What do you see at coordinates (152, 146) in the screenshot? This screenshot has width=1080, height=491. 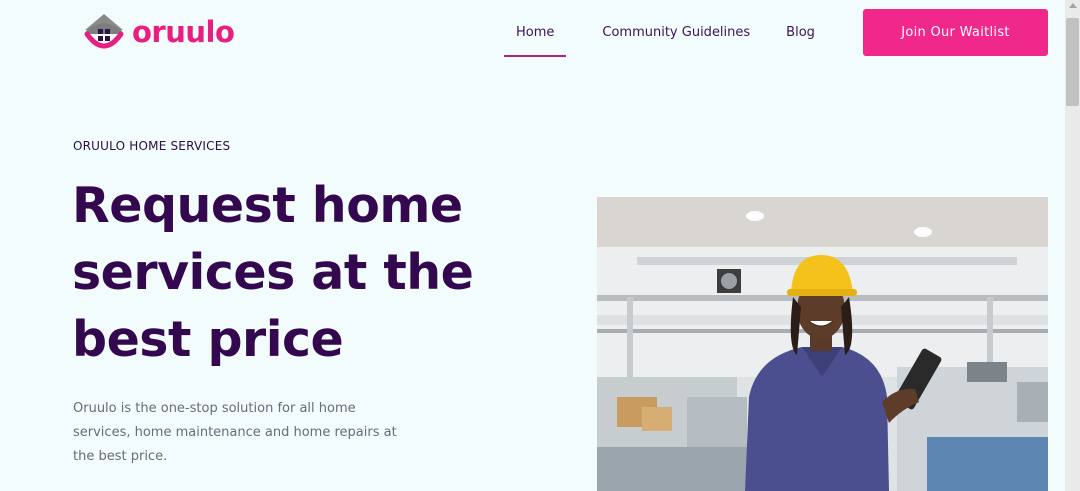 I see `hero-eyebrow: ORUULO HOME SERVICES` at bounding box center [152, 146].